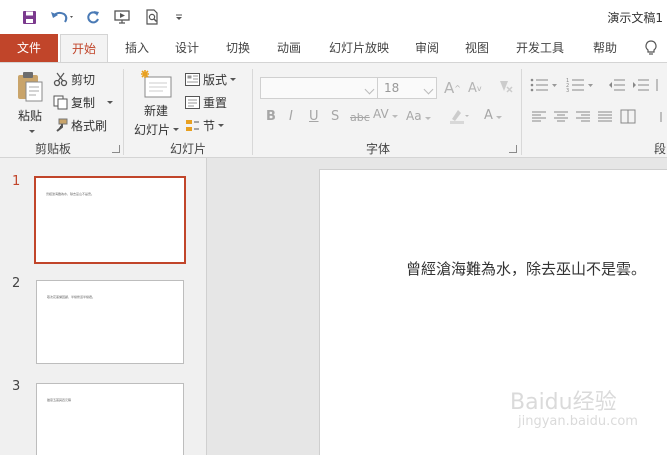 Image resolution: width=667 pixels, height=455 pixels. Describe the element at coordinates (89, 126) in the screenshot. I see `format-painter-label: 格式刷` at that location.